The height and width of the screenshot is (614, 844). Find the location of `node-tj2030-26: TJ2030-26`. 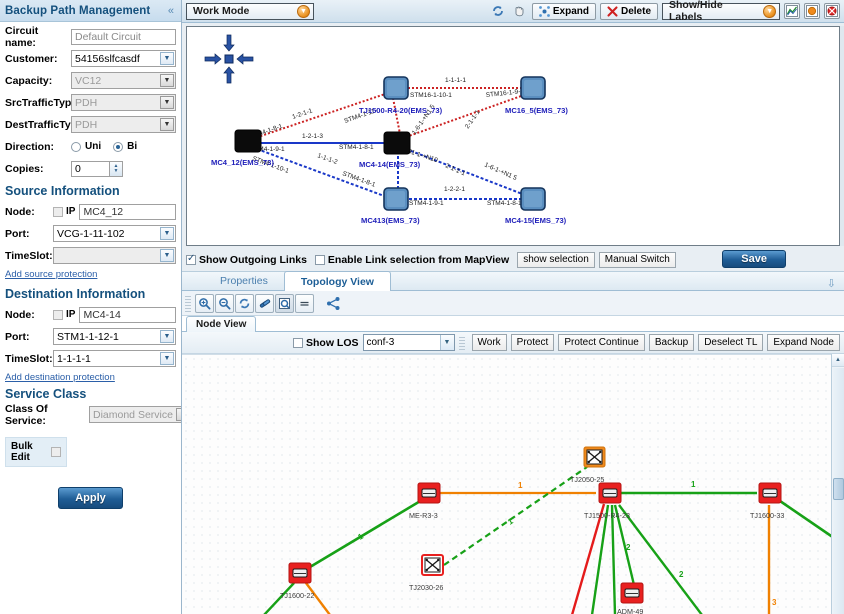

node-tj2030-26: TJ2030-26 is located at coordinates (426, 573).